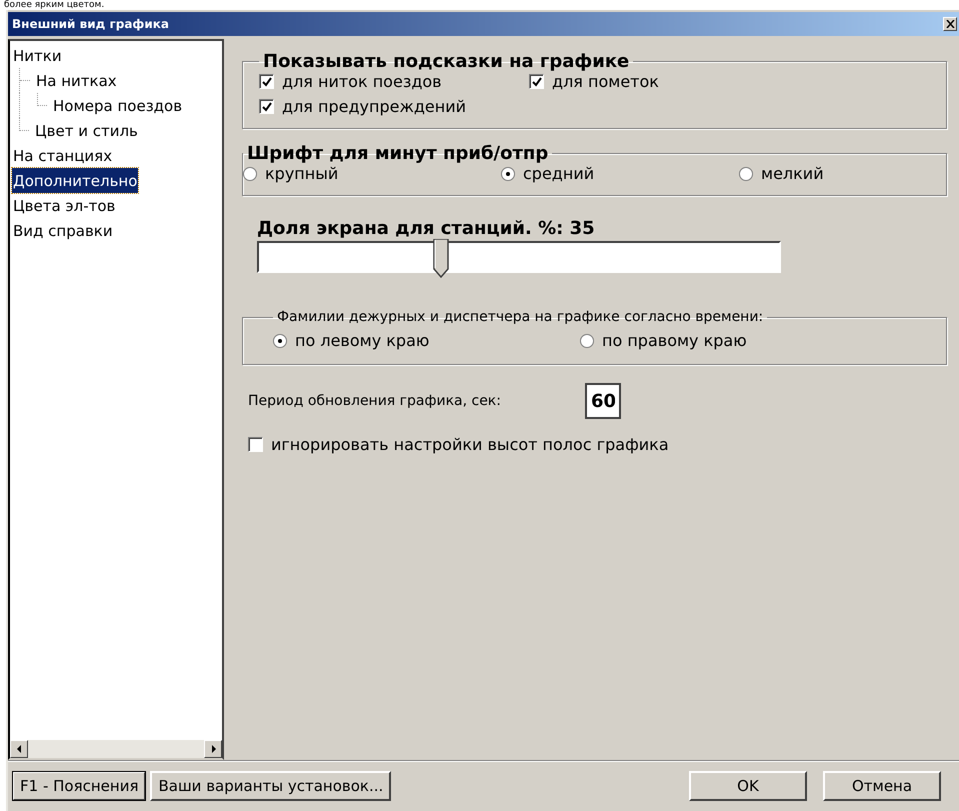 The height and width of the screenshot is (811, 959). I want to click on tree-item: Вид справки, so click(63, 230).